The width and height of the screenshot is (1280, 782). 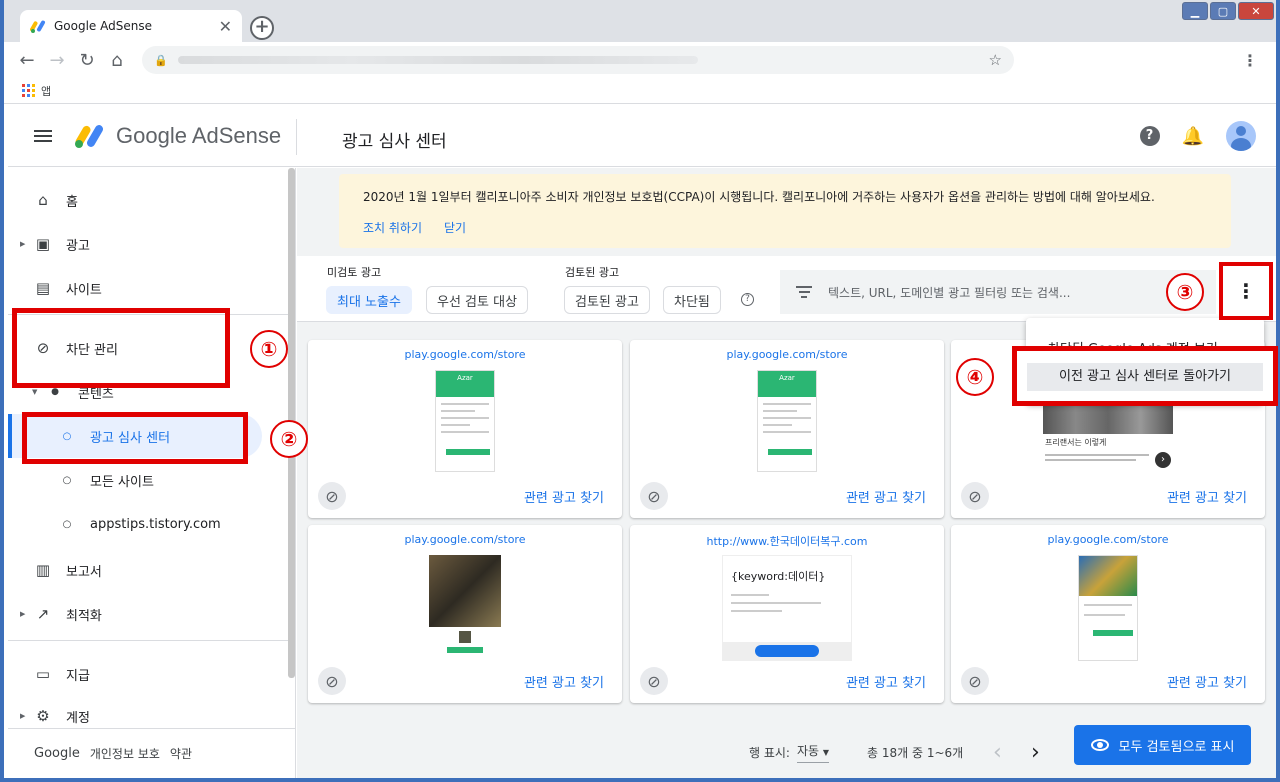 What do you see at coordinates (67, 524) in the screenshot?
I see `circle-icon: ○` at bounding box center [67, 524].